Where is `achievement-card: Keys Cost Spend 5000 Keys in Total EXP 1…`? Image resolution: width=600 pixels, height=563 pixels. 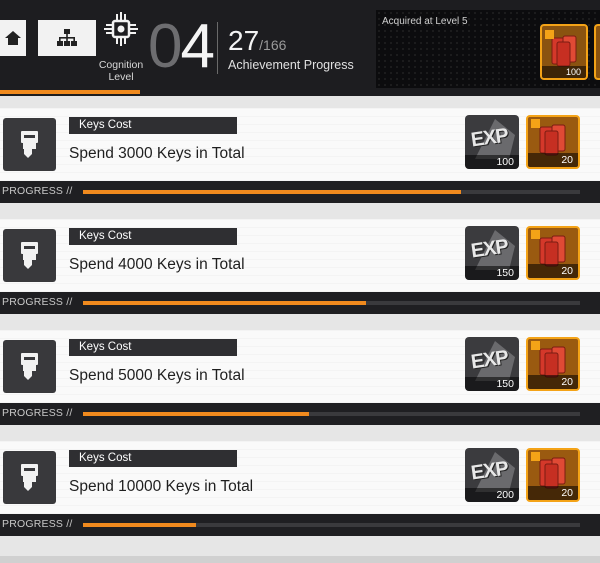 achievement-card: Keys Cost Spend 5000 Keys in Total EXP 1… is located at coordinates (300, 366).